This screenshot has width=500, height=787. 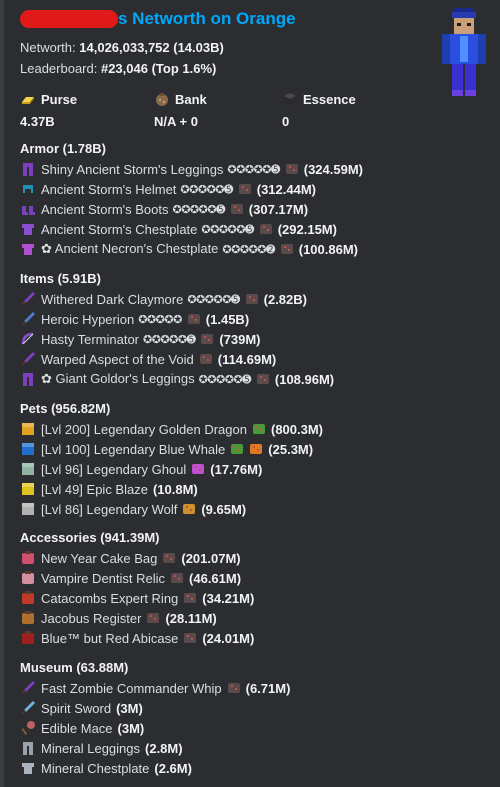 I want to click on museum-item: Edible Mace (3M), so click(x=155, y=728).